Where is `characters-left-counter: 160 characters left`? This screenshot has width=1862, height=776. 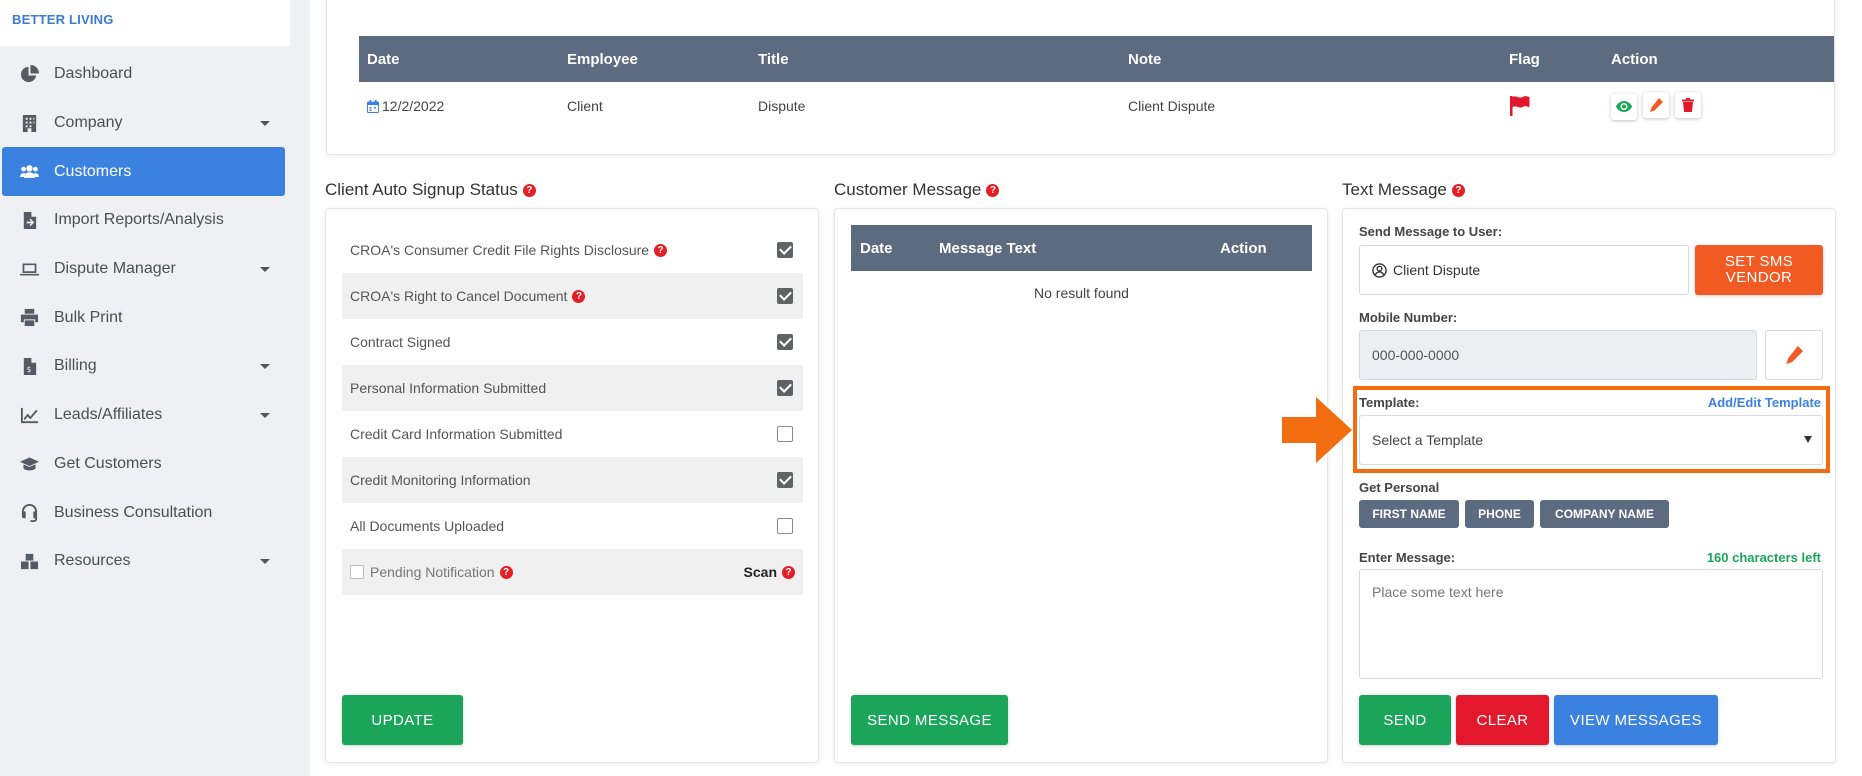
characters-left-counter: 160 characters left is located at coordinates (1763, 557).